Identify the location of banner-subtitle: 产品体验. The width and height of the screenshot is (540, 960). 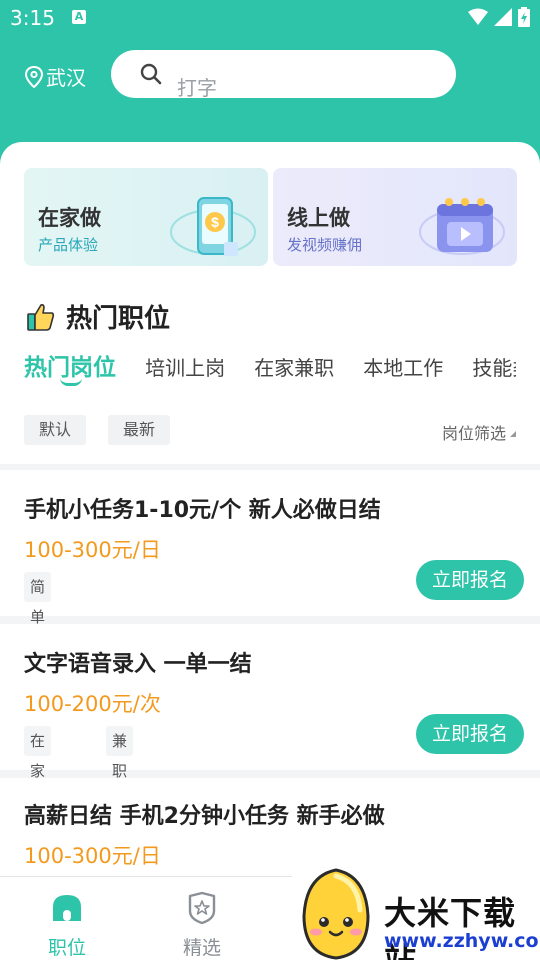
(68, 245).